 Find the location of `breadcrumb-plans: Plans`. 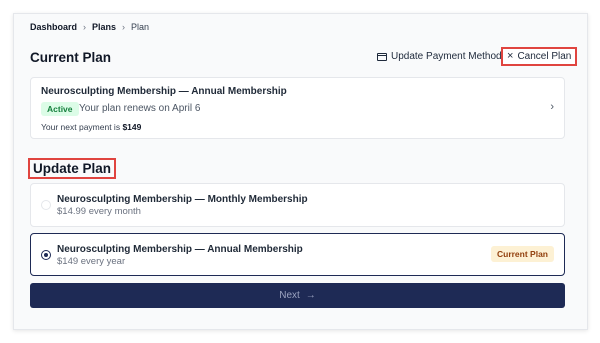

breadcrumb-plans: Plans is located at coordinates (104, 27).